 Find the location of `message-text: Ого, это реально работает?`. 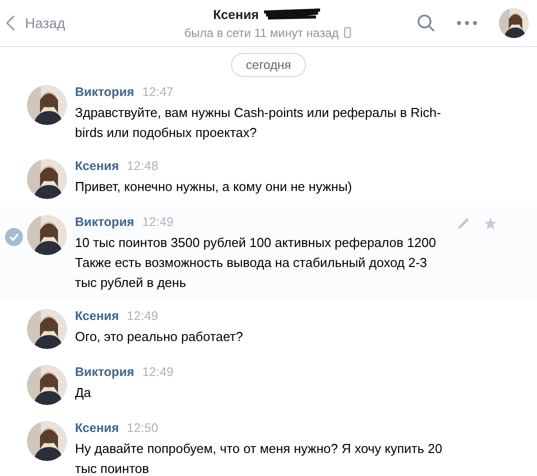

message-text: Ого, это реально работает? is located at coordinates (159, 337).